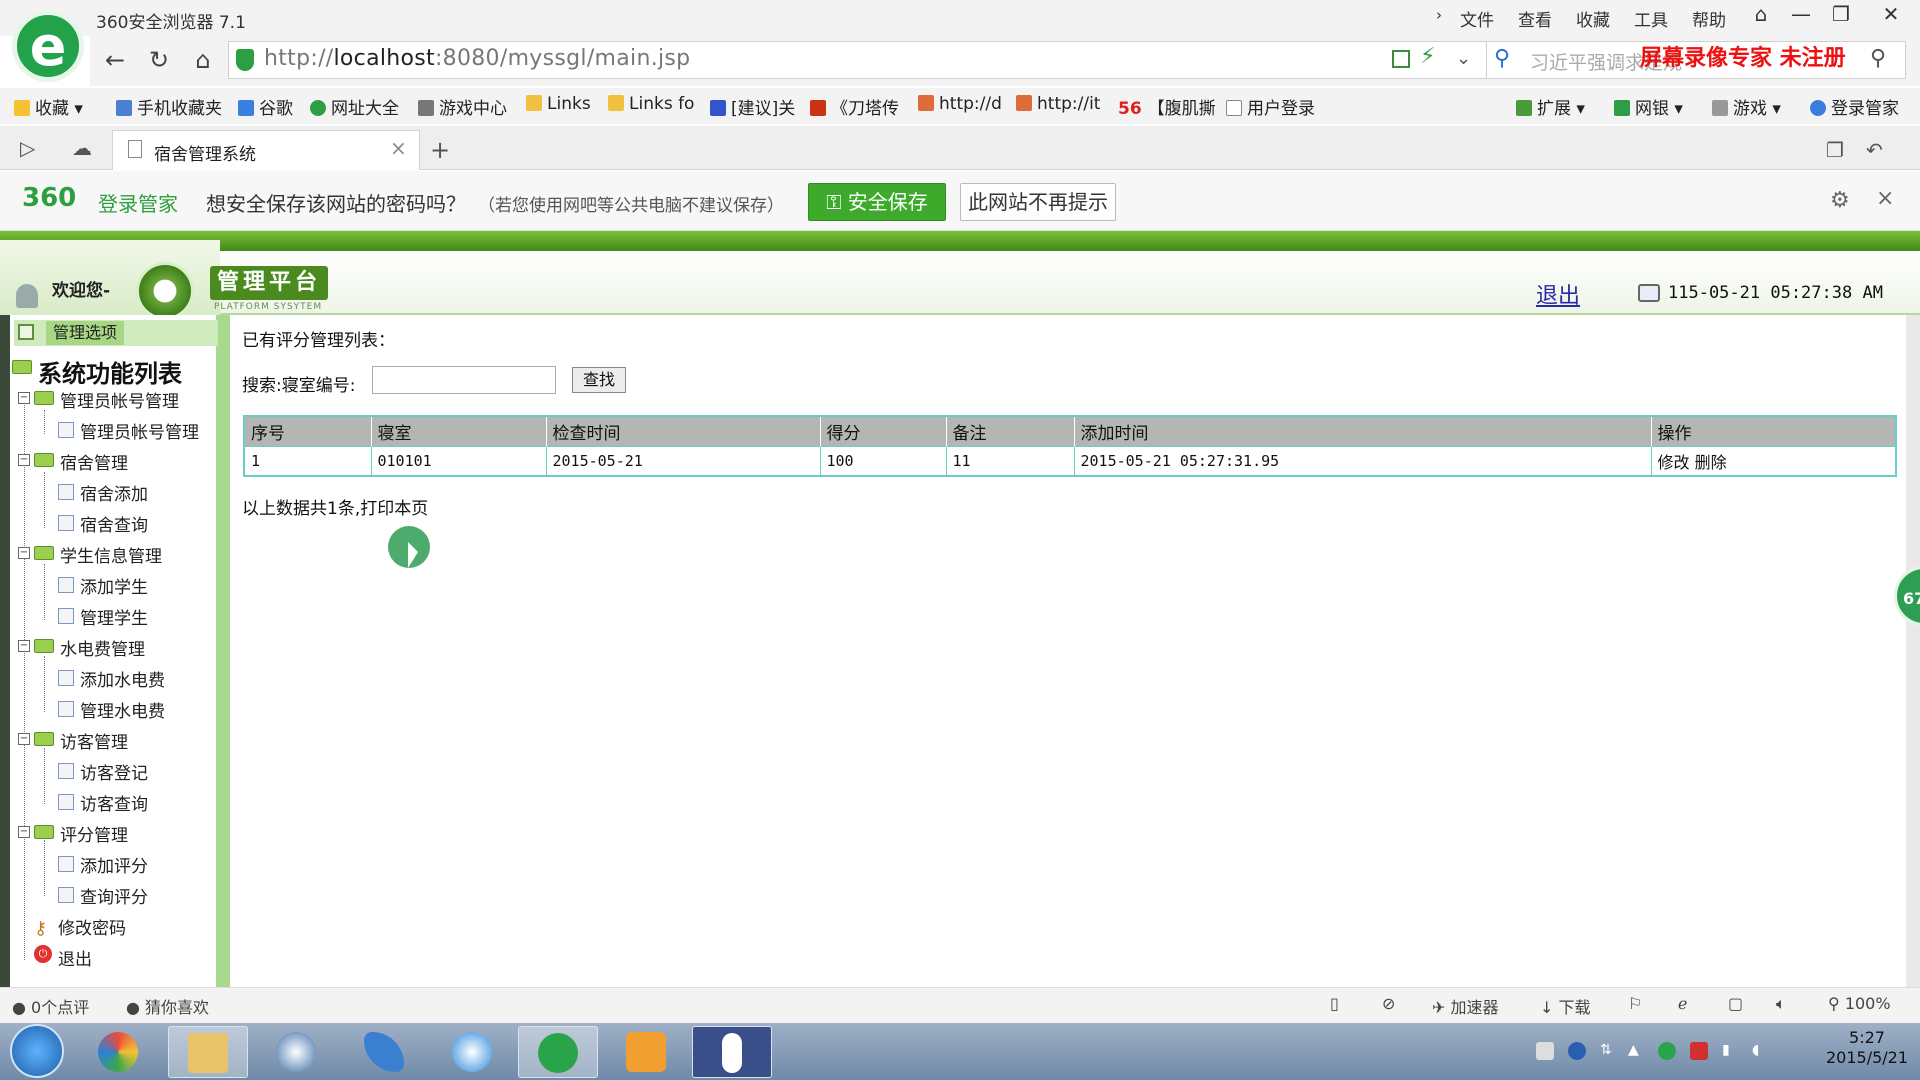 The height and width of the screenshot is (1080, 1920). What do you see at coordinates (1781, 1004) in the screenshot?
I see `volume-icon: 🔈︎` at bounding box center [1781, 1004].